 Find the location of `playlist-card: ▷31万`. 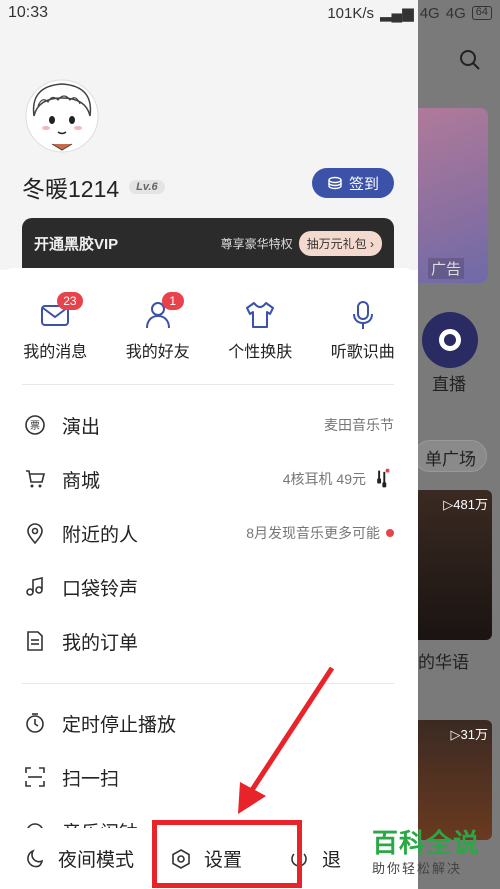

playlist-card: ▷31万 is located at coordinates (455, 780).